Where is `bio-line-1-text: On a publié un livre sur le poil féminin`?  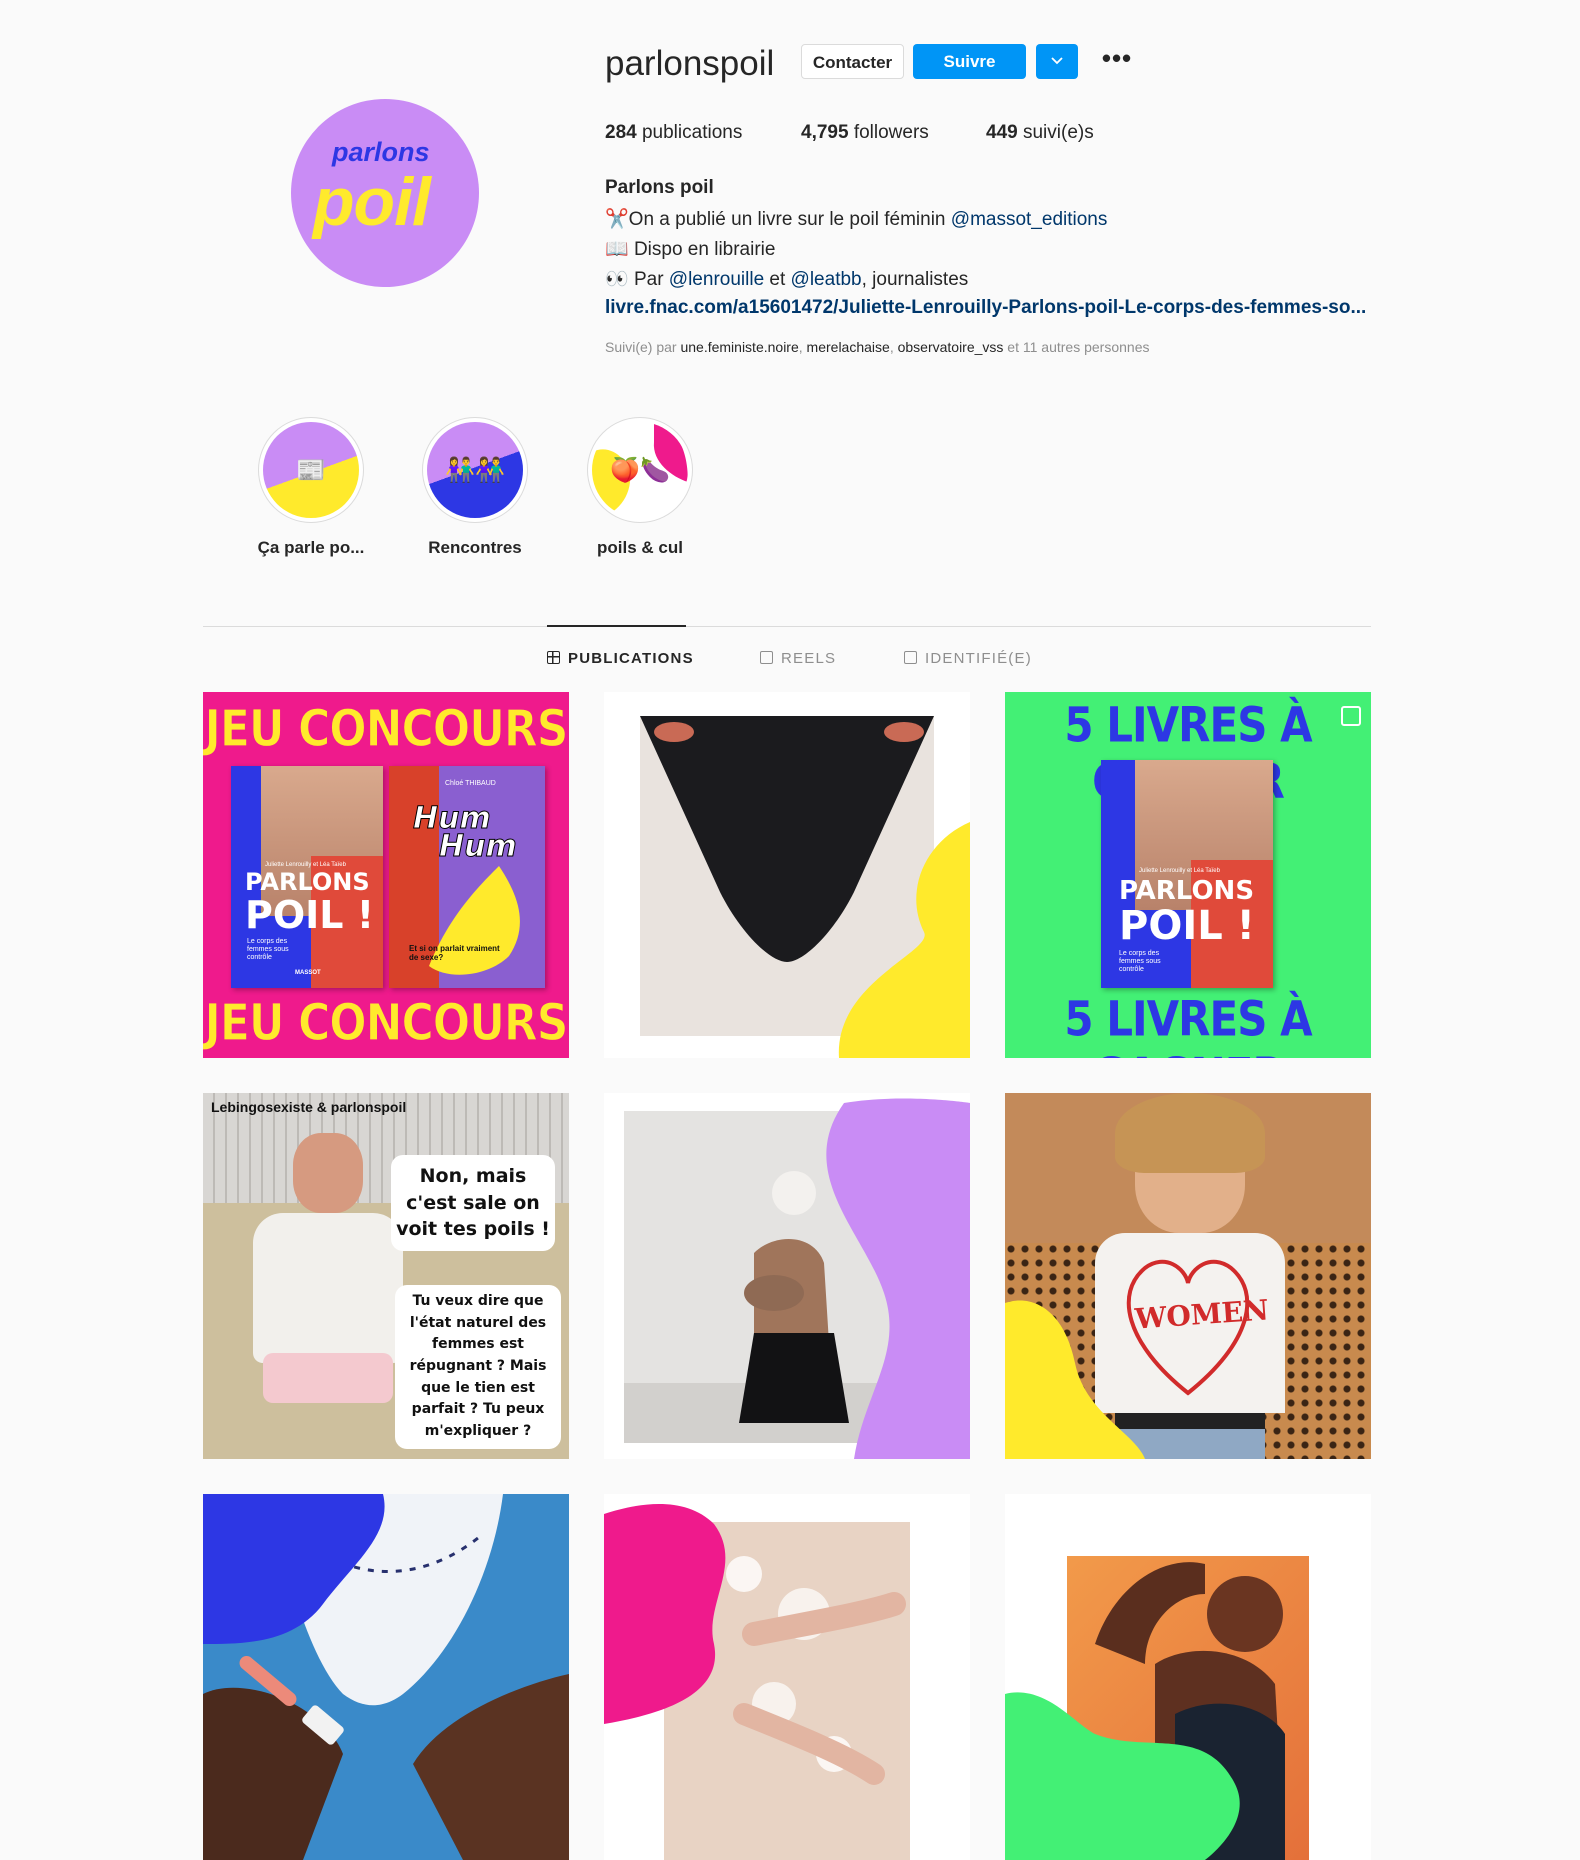
bio-line-1-text: On a publié un livre sur le poil féminin is located at coordinates (789, 219).